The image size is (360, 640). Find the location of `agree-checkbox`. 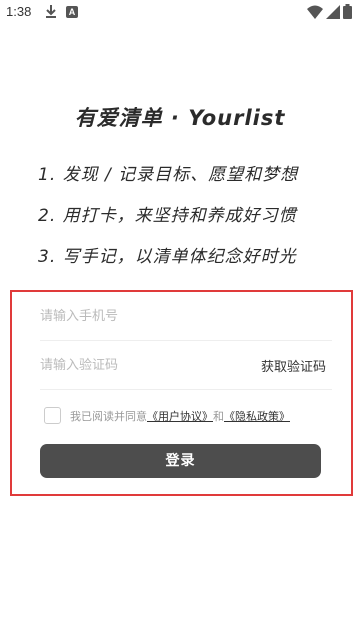

agree-checkbox is located at coordinates (52, 415).